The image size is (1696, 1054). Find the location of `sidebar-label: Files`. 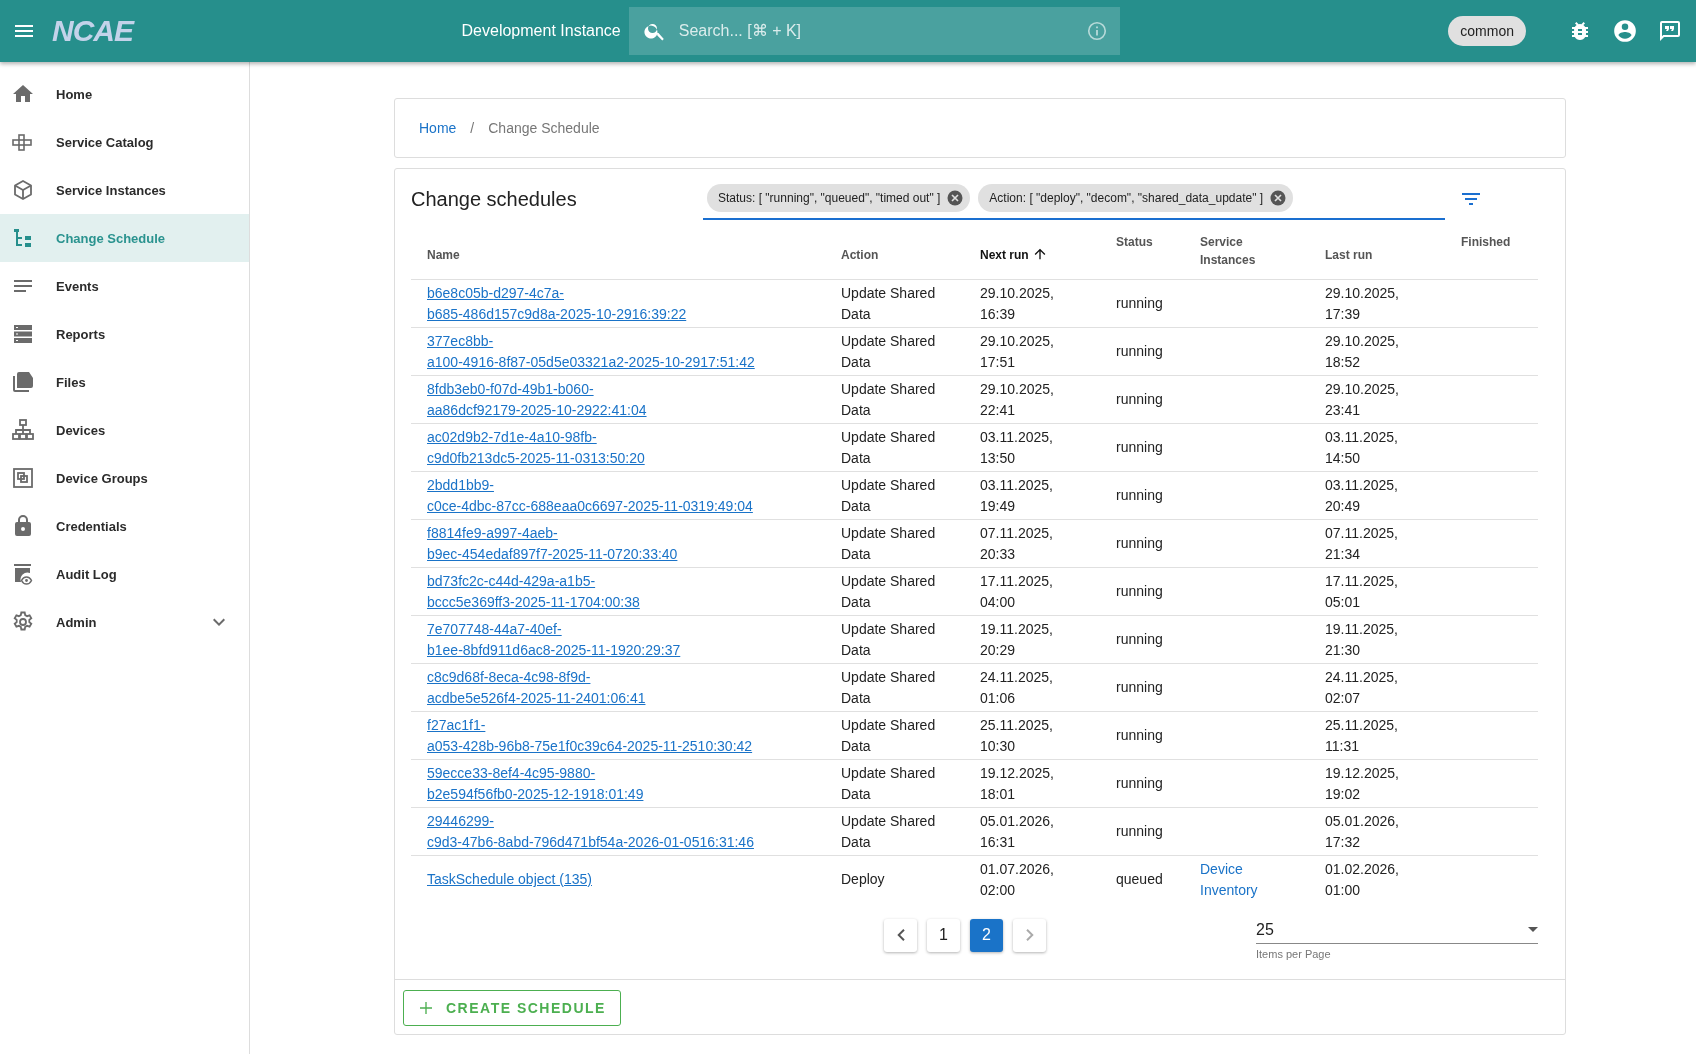

sidebar-label: Files is located at coordinates (71, 382).